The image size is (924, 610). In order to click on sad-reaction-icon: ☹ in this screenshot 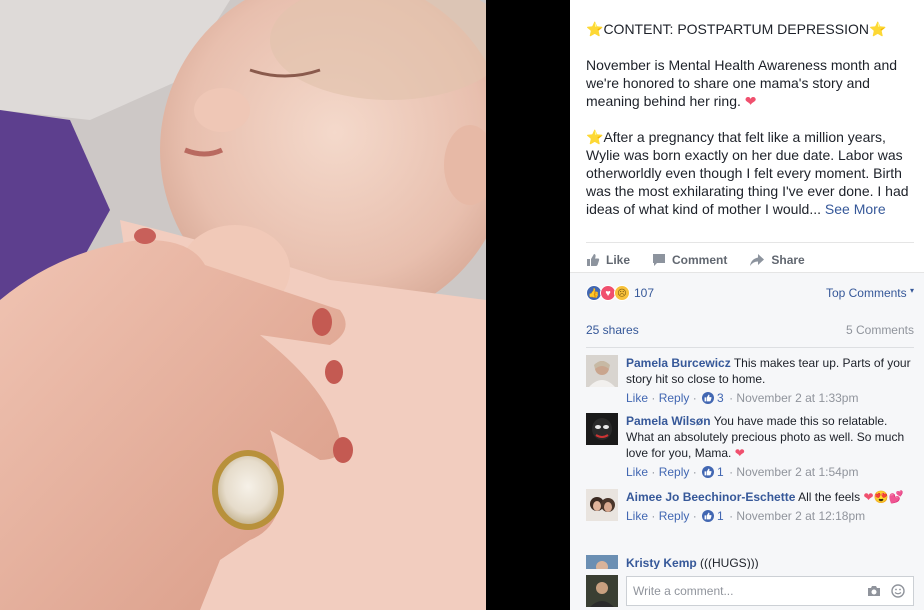, I will do `click(622, 293)`.